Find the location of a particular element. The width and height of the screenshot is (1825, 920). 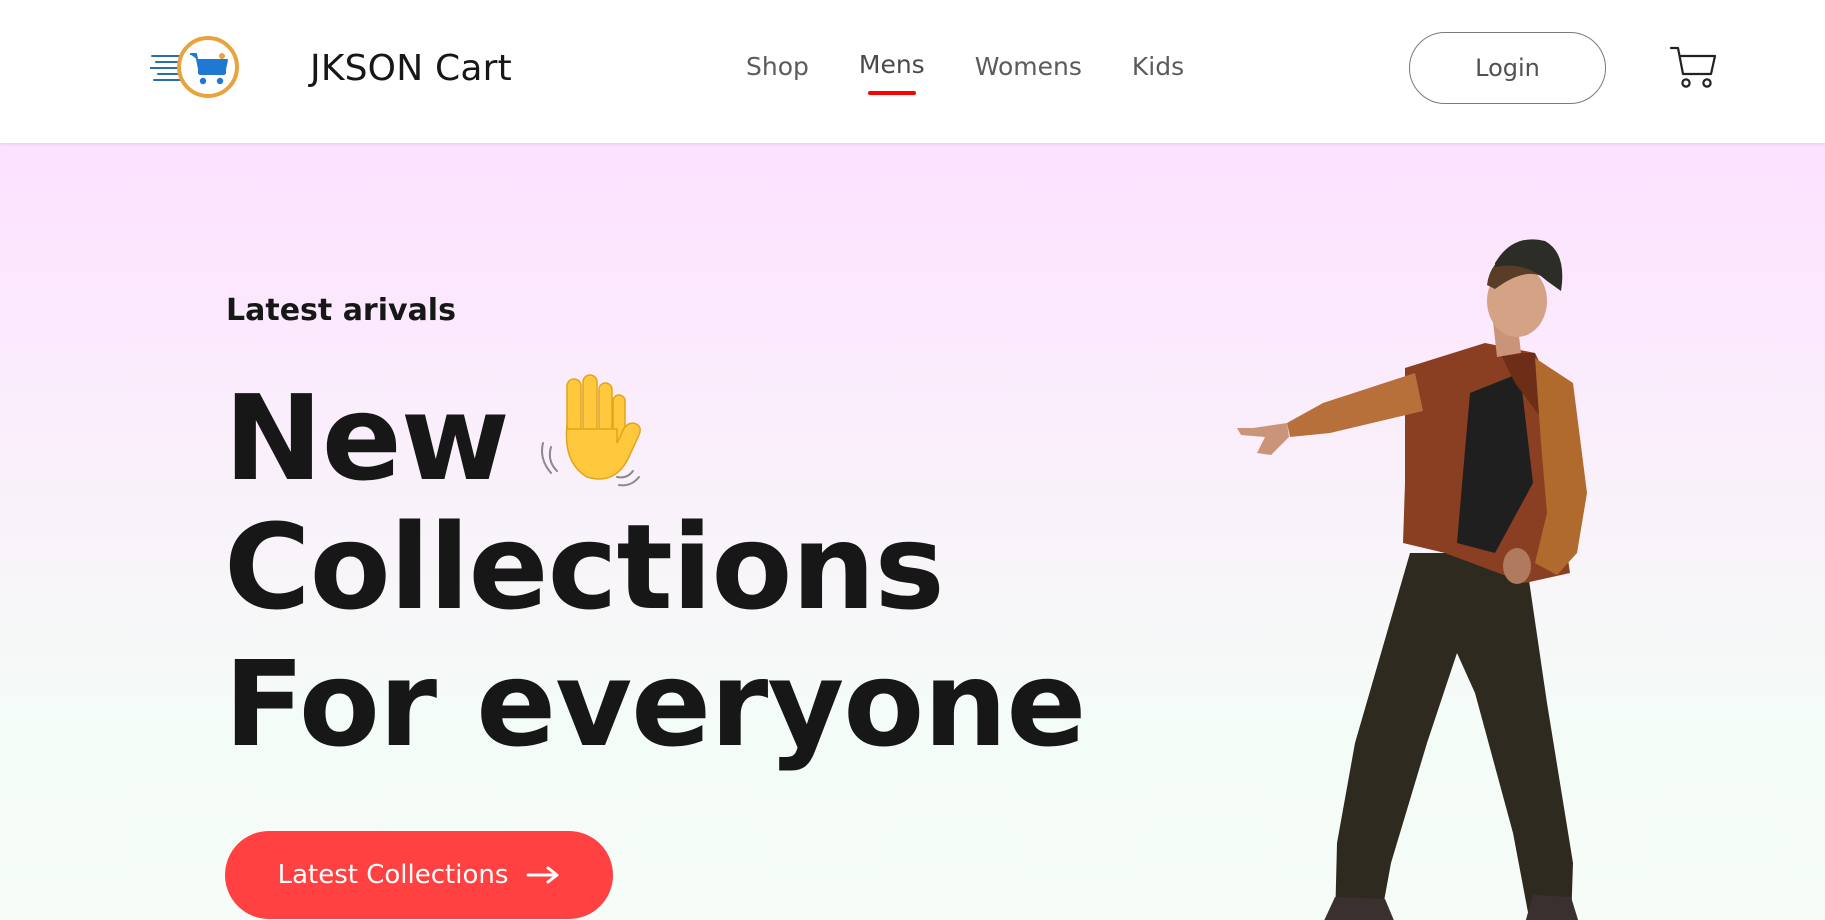

waving-hand-icon is located at coordinates (590, 430).